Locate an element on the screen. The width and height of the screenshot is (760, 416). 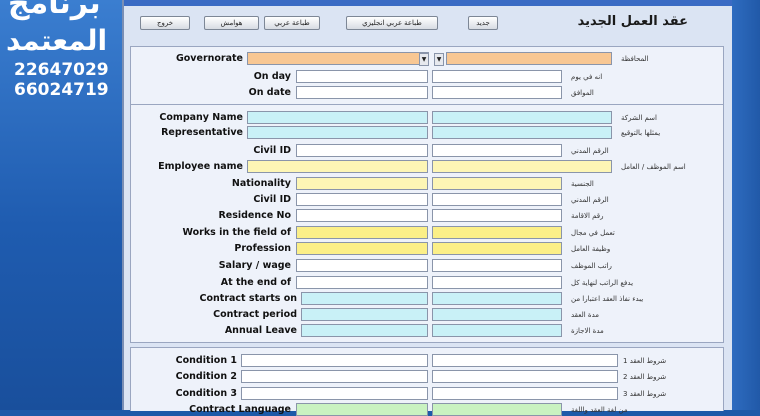
works-field-ar-label: تعمل في مجال is located at coordinates (593, 233).